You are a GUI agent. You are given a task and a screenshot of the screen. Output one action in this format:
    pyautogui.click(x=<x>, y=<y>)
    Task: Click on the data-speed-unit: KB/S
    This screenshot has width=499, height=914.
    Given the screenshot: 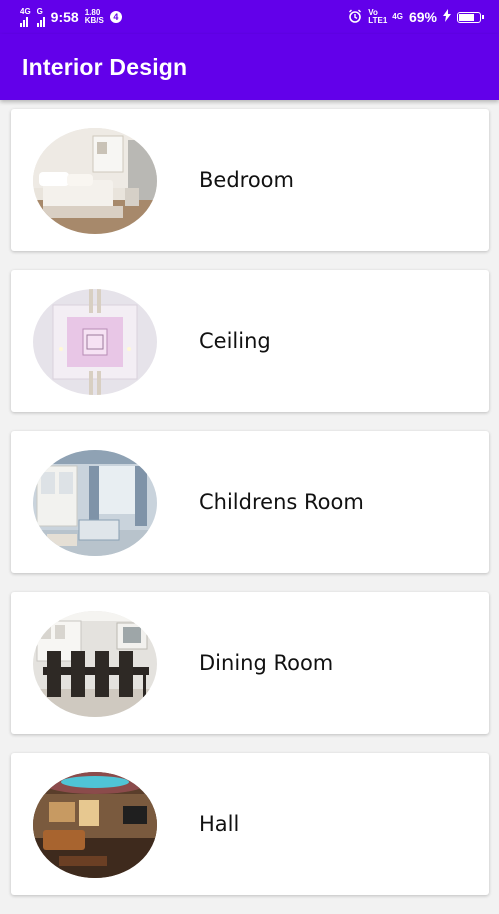 What is the action you would take?
    pyautogui.click(x=94, y=20)
    